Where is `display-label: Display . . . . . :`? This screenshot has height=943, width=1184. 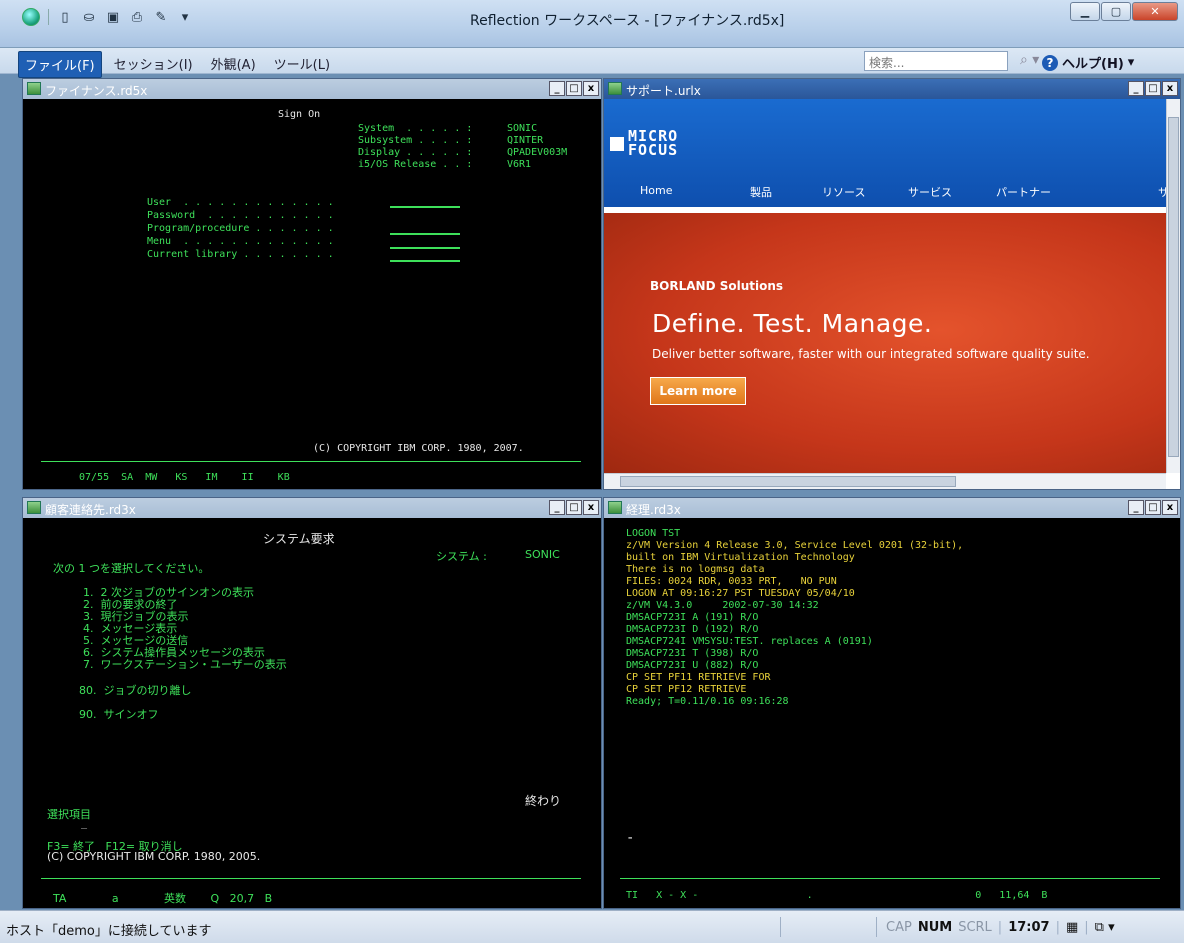 display-label: Display . . . . . : is located at coordinates (415, 152).